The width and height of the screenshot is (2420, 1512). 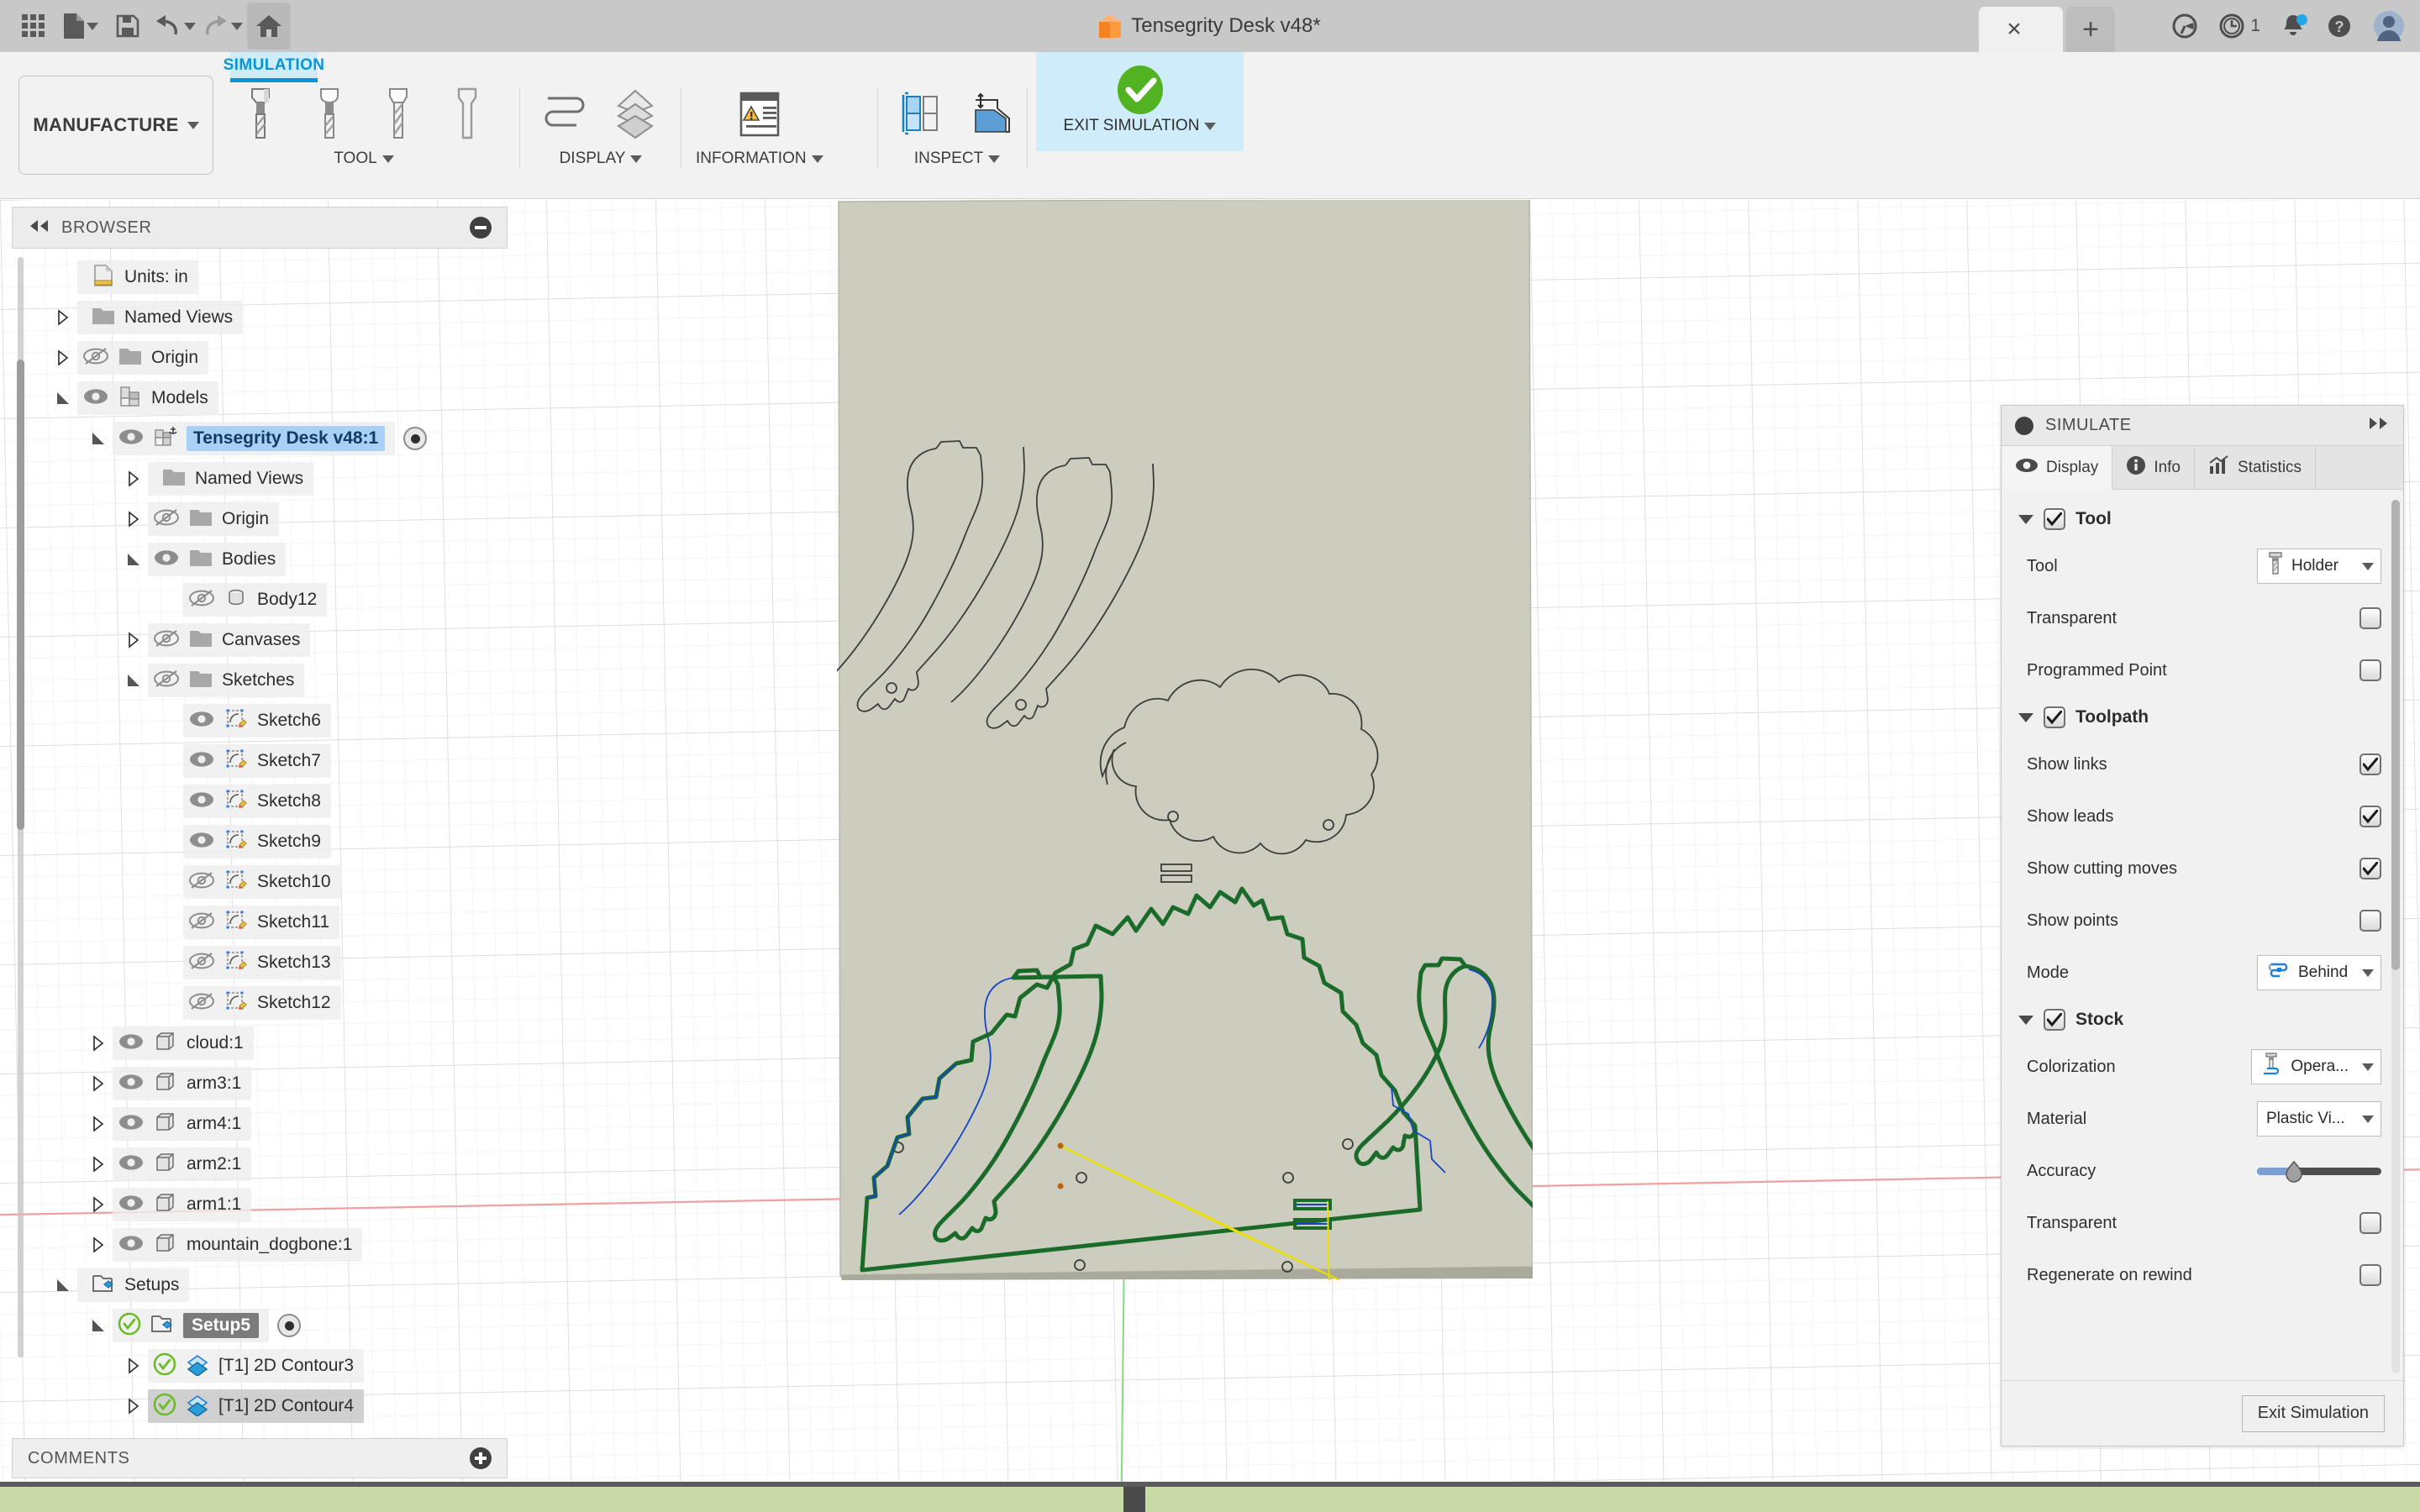 What do you see at coordinates (2395, 936) in the screenshot?
I see `simulate-panel-scrollbar` at bounding box center [2395, 936].